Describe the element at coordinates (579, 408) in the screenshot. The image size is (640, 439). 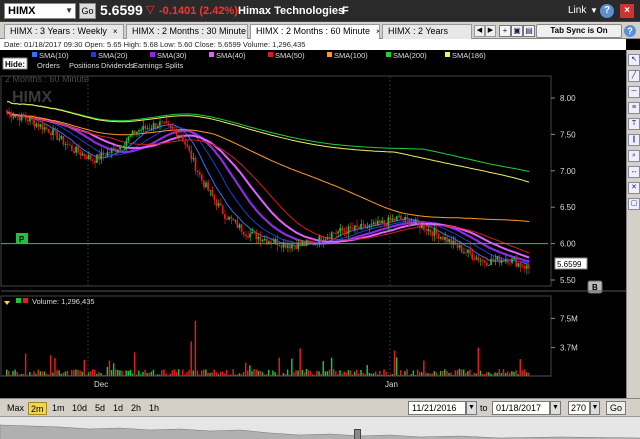
I see `bars-count-input: 270` at that location.